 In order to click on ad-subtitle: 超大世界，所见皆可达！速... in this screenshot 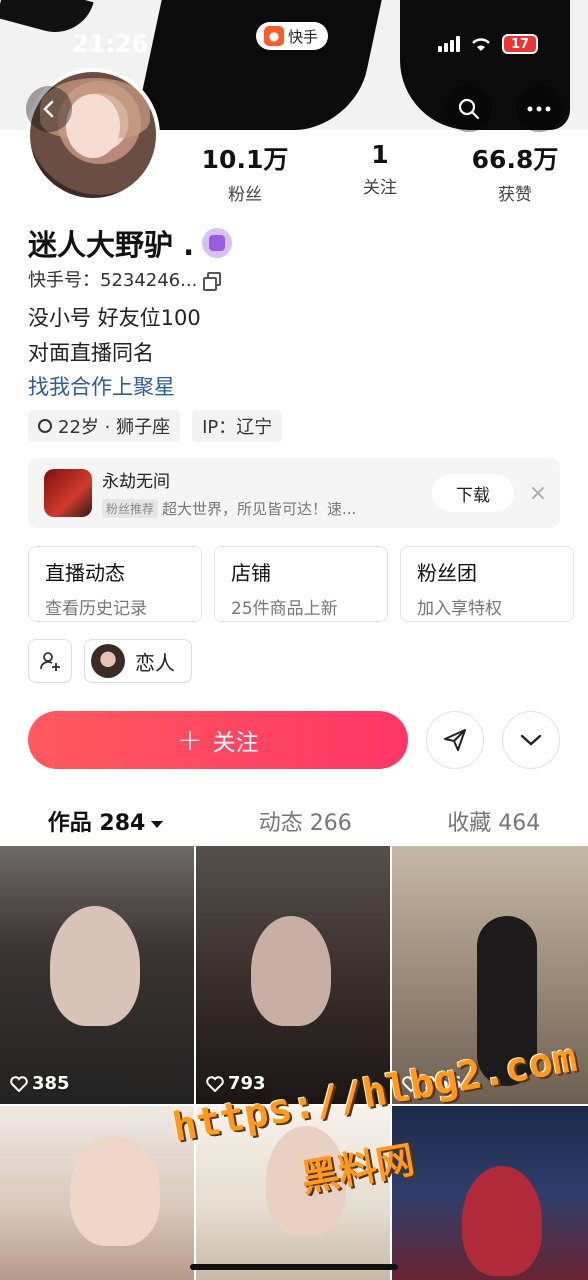, I will do `click(259, 509)`.